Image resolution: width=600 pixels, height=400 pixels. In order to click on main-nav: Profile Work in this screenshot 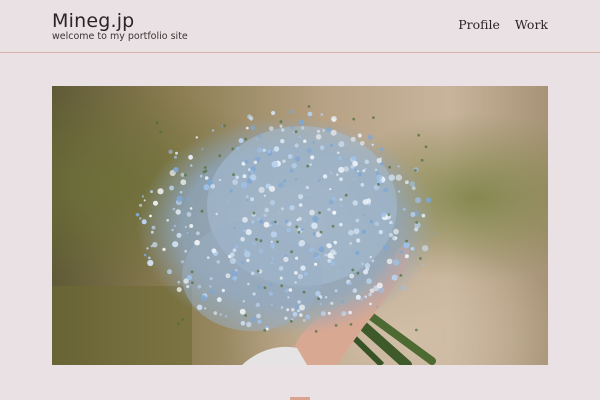, I will do `click(503, 25)`.